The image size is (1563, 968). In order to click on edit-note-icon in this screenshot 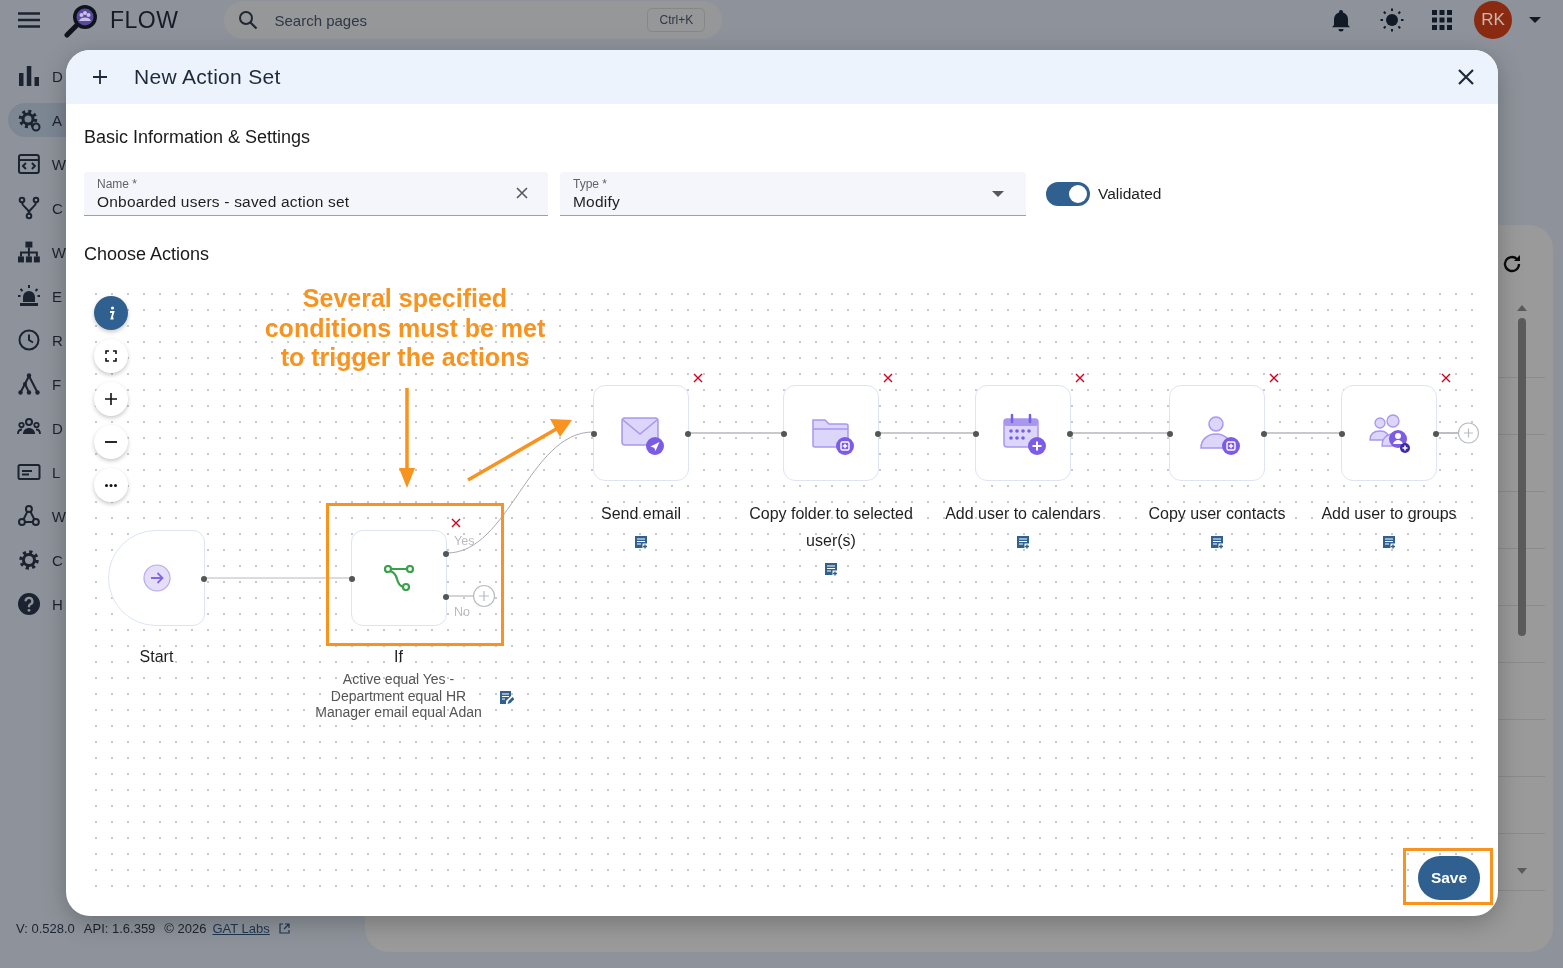, I will do `click(506, 697)`.